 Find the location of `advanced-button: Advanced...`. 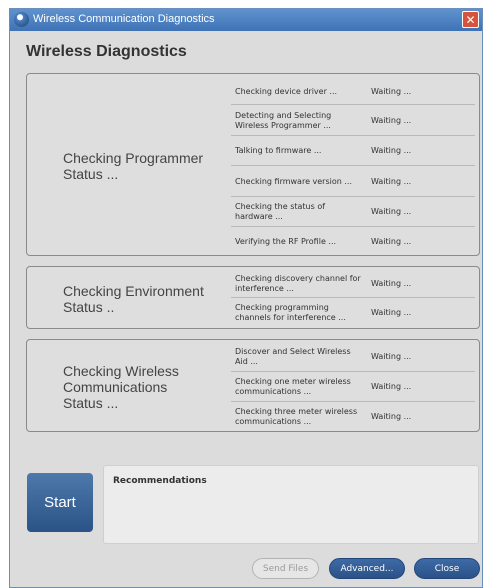

advanced-button: Advanced... is located at coordinates (367, 568).